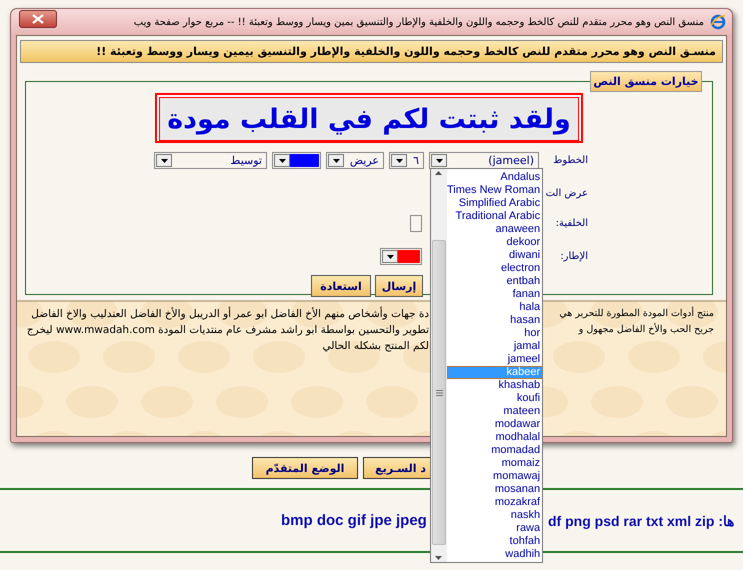 The image size is (743, 570). I want to click on font-option: Times New Roman, so click(495, 190).